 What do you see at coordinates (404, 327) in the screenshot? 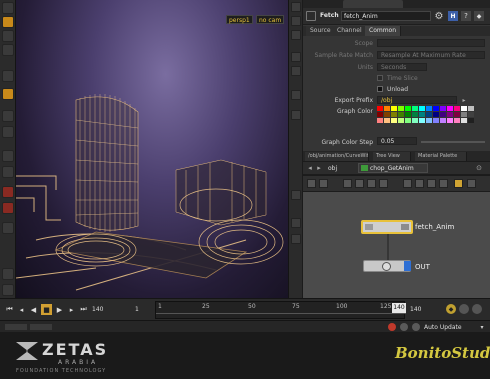
I see `memory-icon` at bounding box center [404, 327].